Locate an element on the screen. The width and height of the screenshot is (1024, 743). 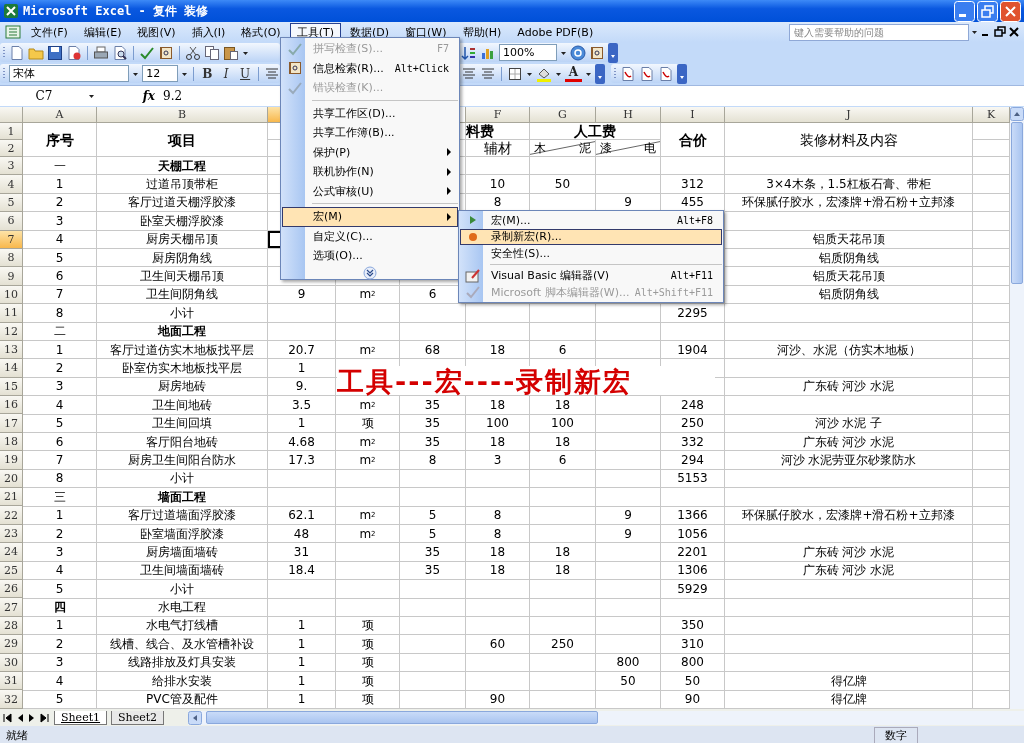
table-cell-text: 350 is located at coordinates (692, 626).